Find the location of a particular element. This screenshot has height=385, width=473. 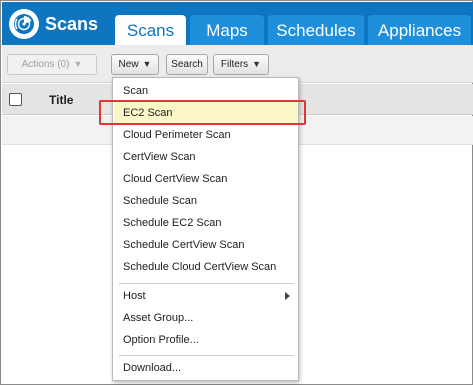

menu-item-scan: Scan is located at coordinates (206, 91).